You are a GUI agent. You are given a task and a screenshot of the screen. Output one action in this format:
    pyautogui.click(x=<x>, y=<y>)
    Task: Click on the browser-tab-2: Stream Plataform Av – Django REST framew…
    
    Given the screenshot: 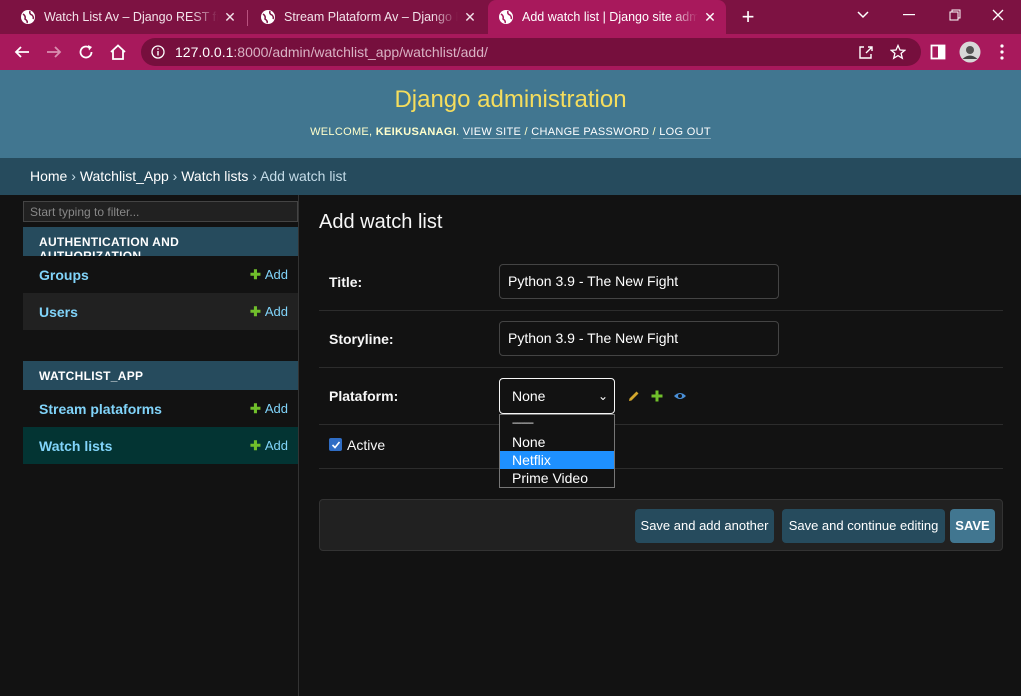 What is the action you would take?
    pyautogui.click(x=367, y=17)
    